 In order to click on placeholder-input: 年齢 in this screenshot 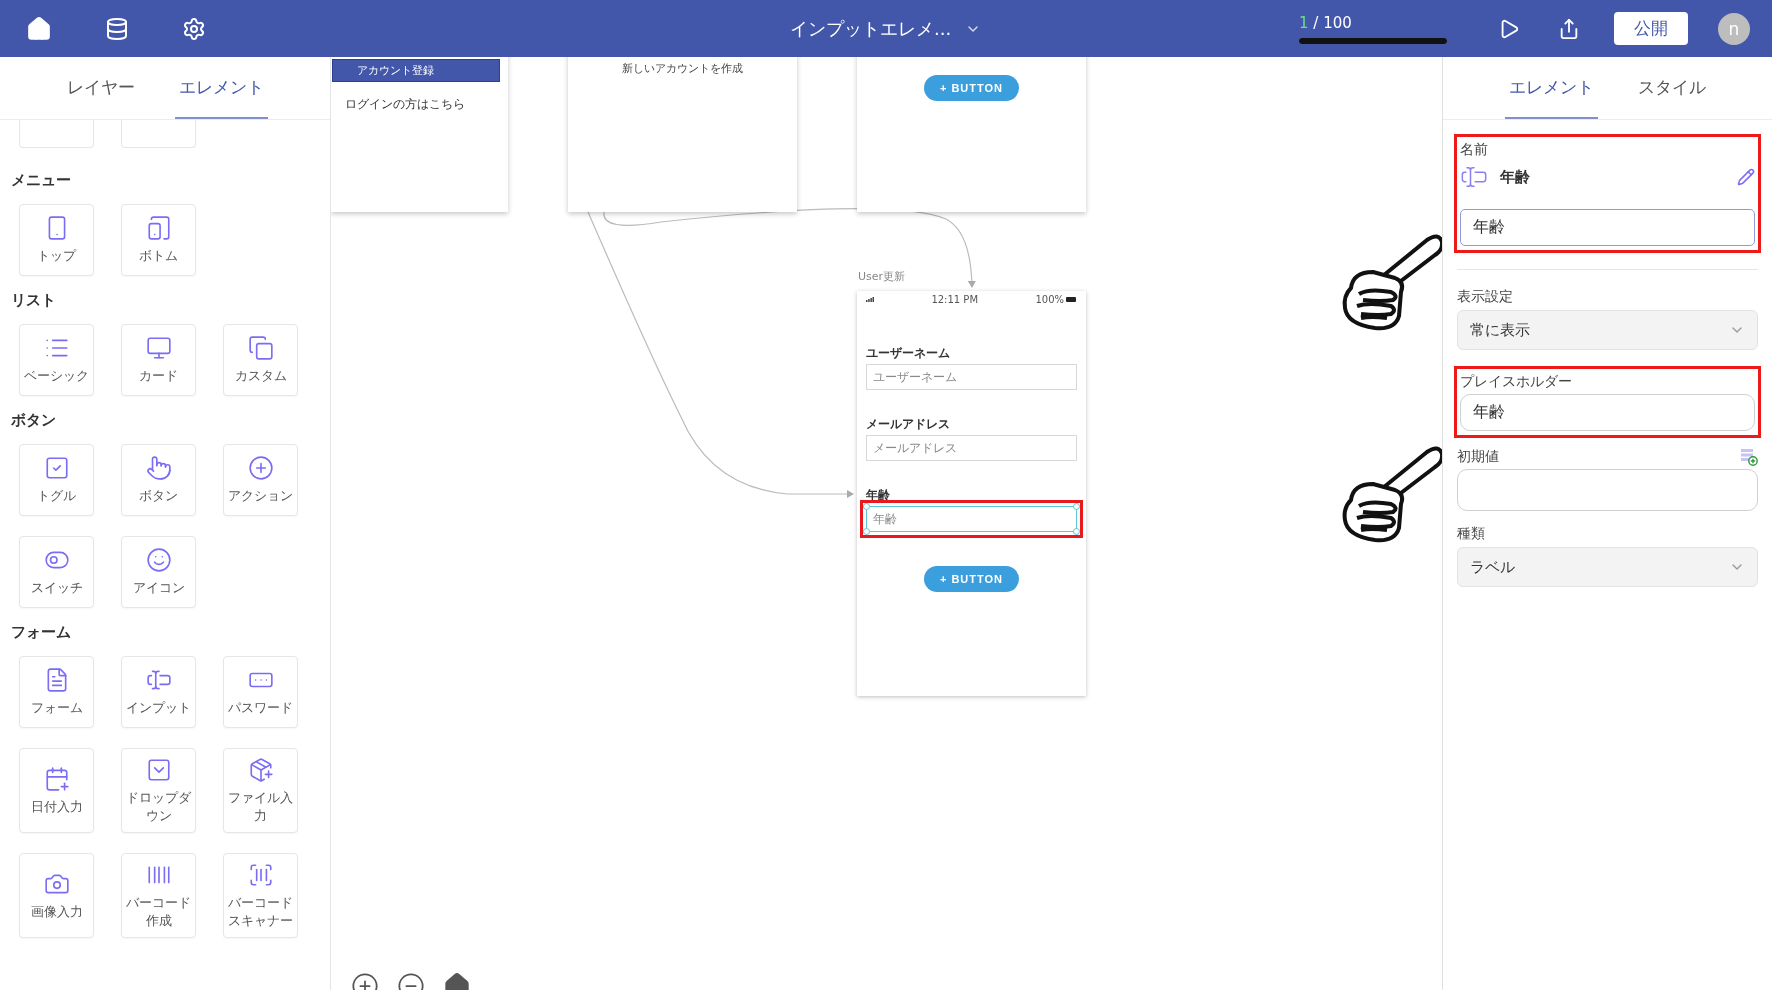, I will do `click(1607, 412)`.